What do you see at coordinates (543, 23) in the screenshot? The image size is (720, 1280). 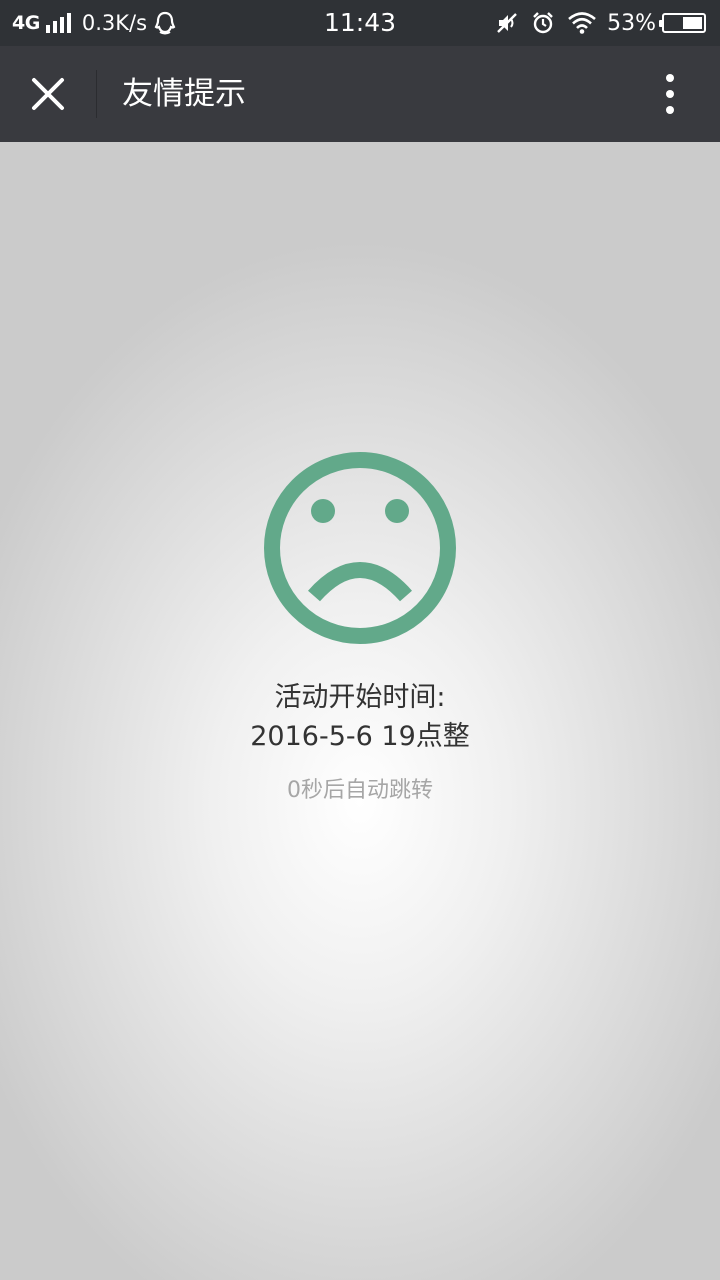 I see `alarm-icon` at bounding box center [543, 23].